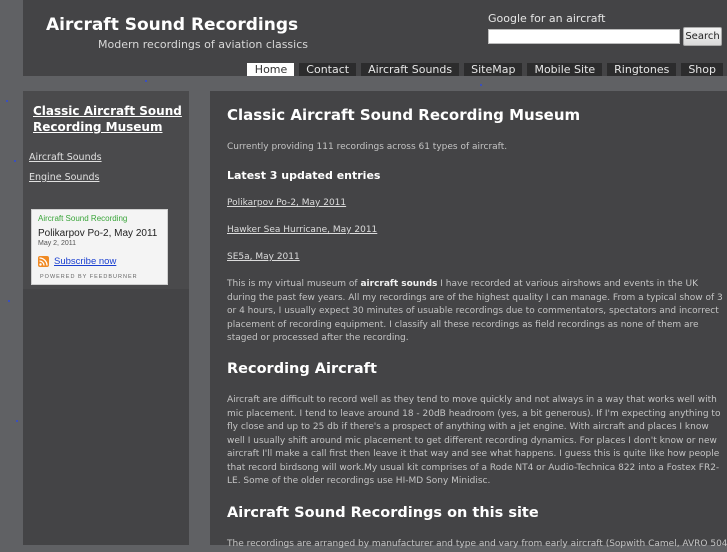 The image size is (727, 552). I want to click on museum-text-bold: aircraft sounds, so click(399, 284).